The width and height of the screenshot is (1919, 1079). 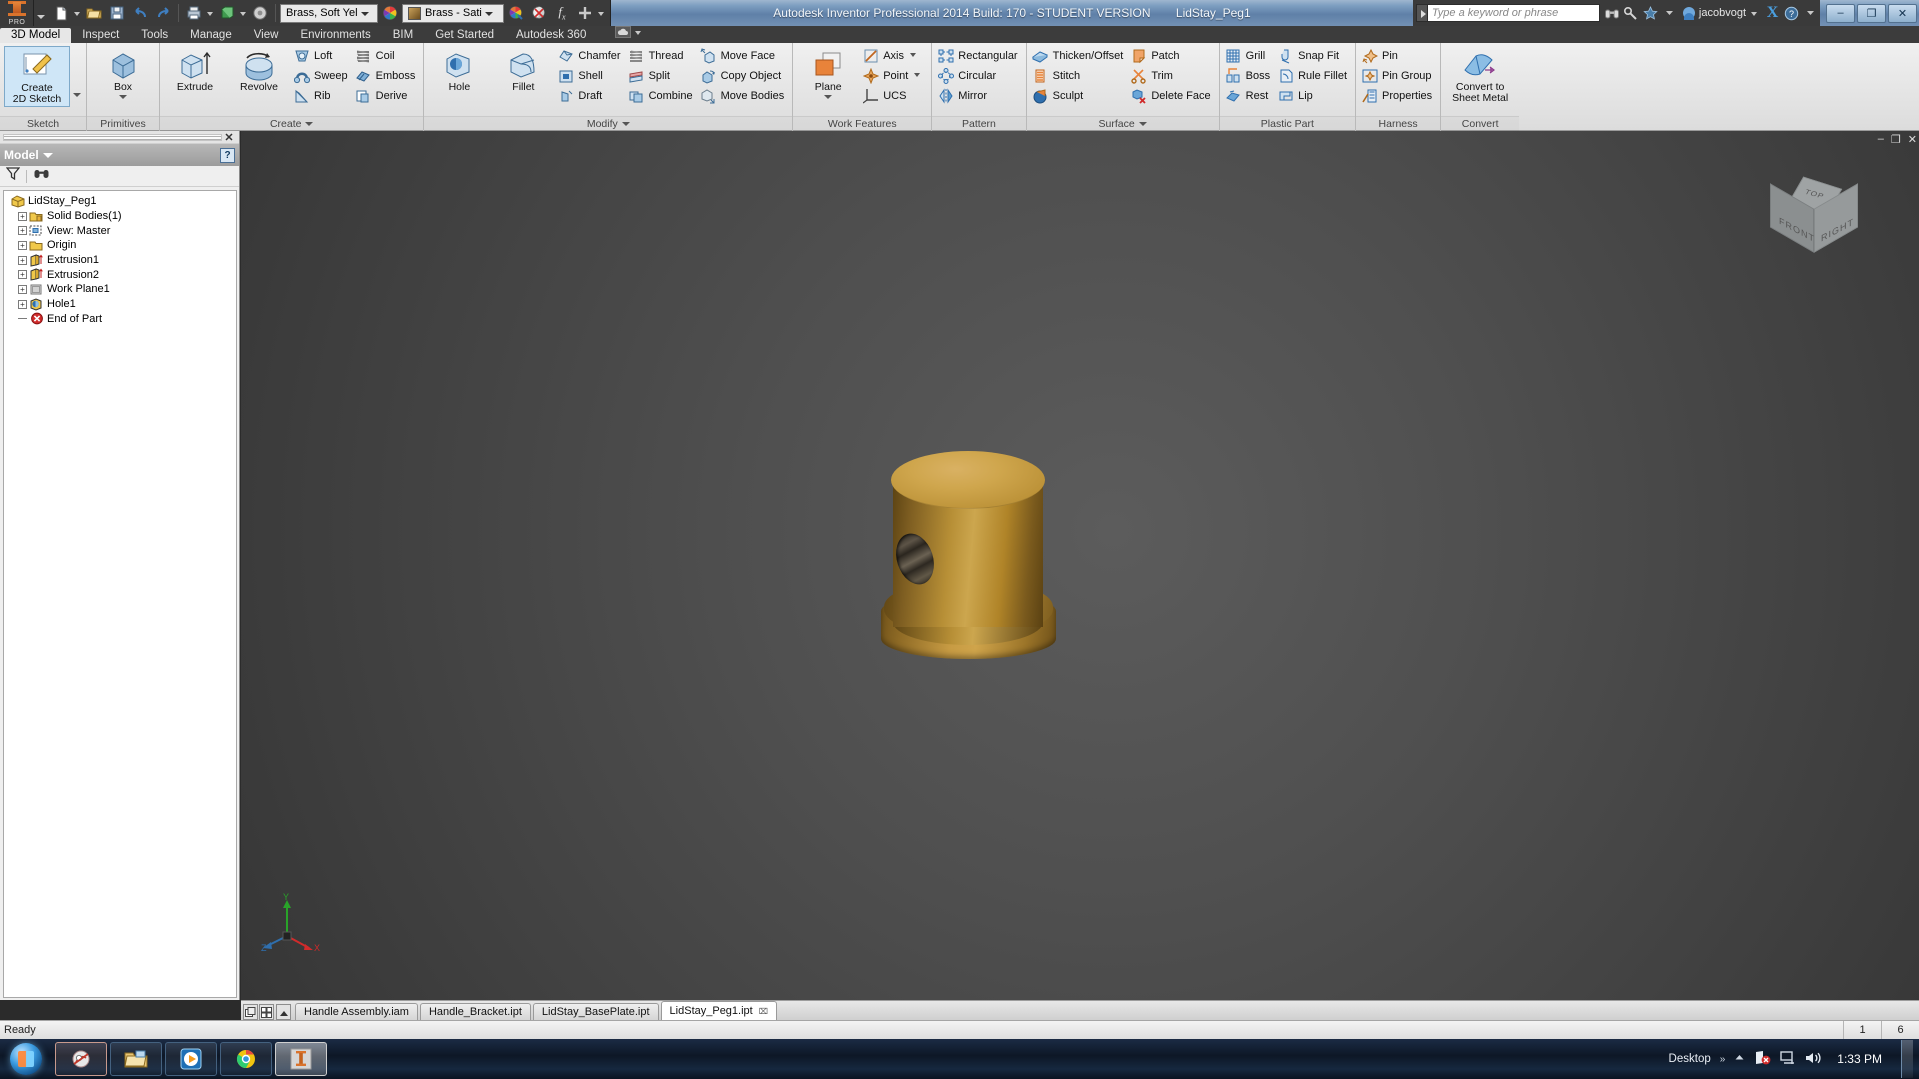 I want to click on add-to-qat-plus-icon, so click(x=585, y=13).